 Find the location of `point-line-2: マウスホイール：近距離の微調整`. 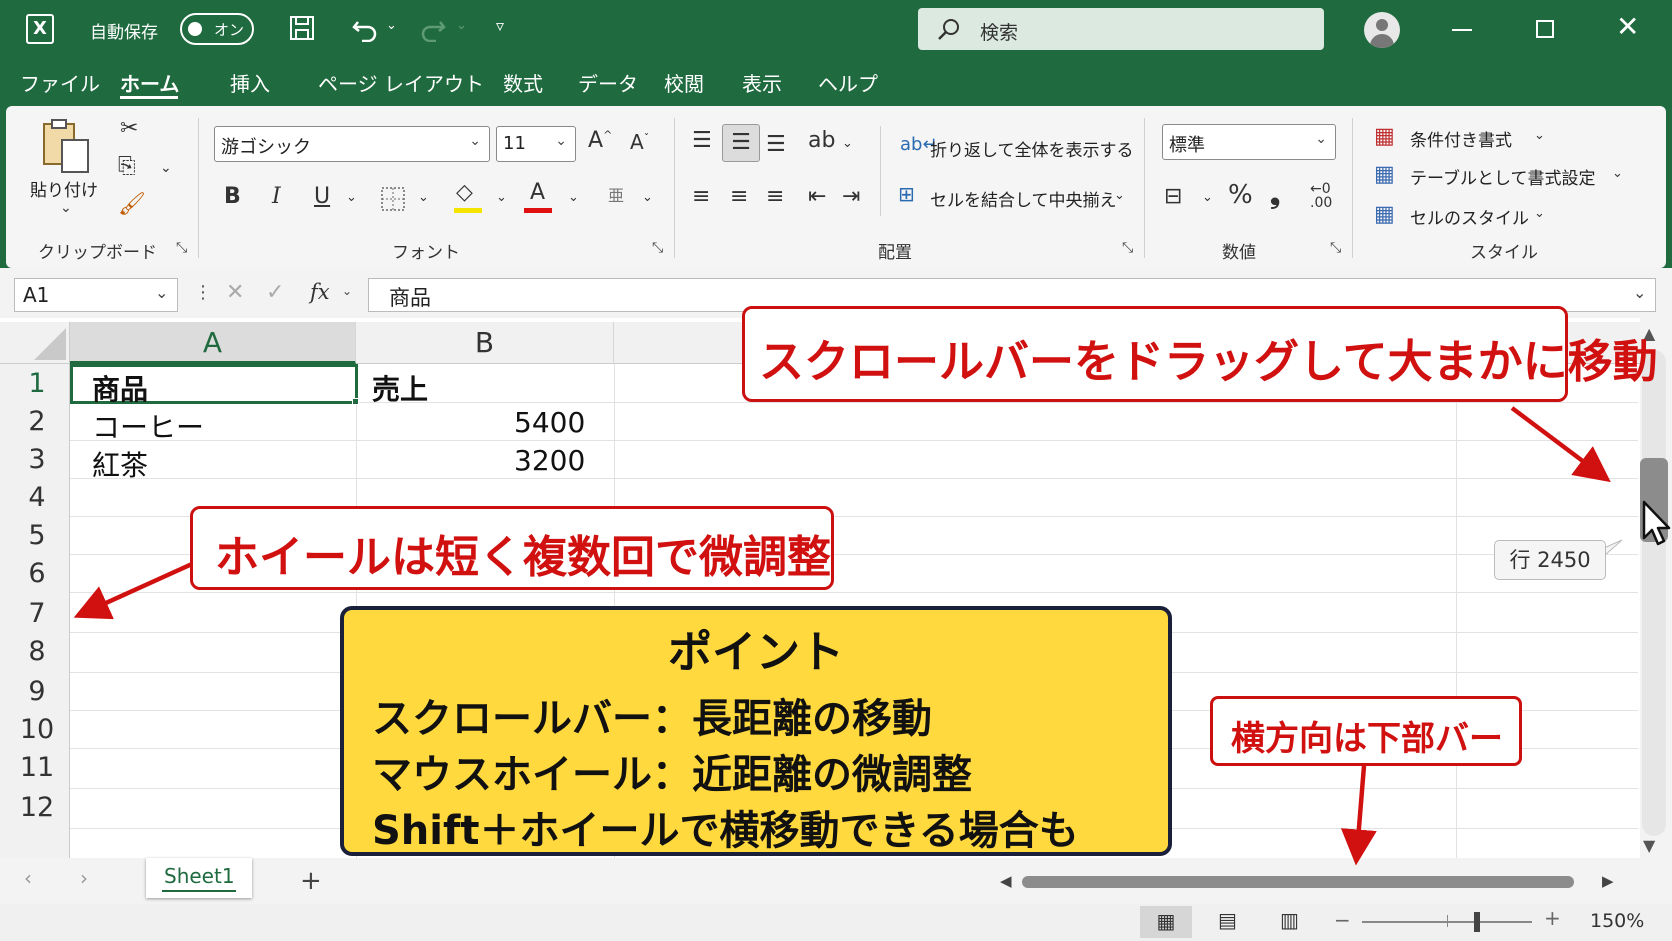

point-line-2: マウスホイール：近距離の微調整 is located at coordinates (672, 775).